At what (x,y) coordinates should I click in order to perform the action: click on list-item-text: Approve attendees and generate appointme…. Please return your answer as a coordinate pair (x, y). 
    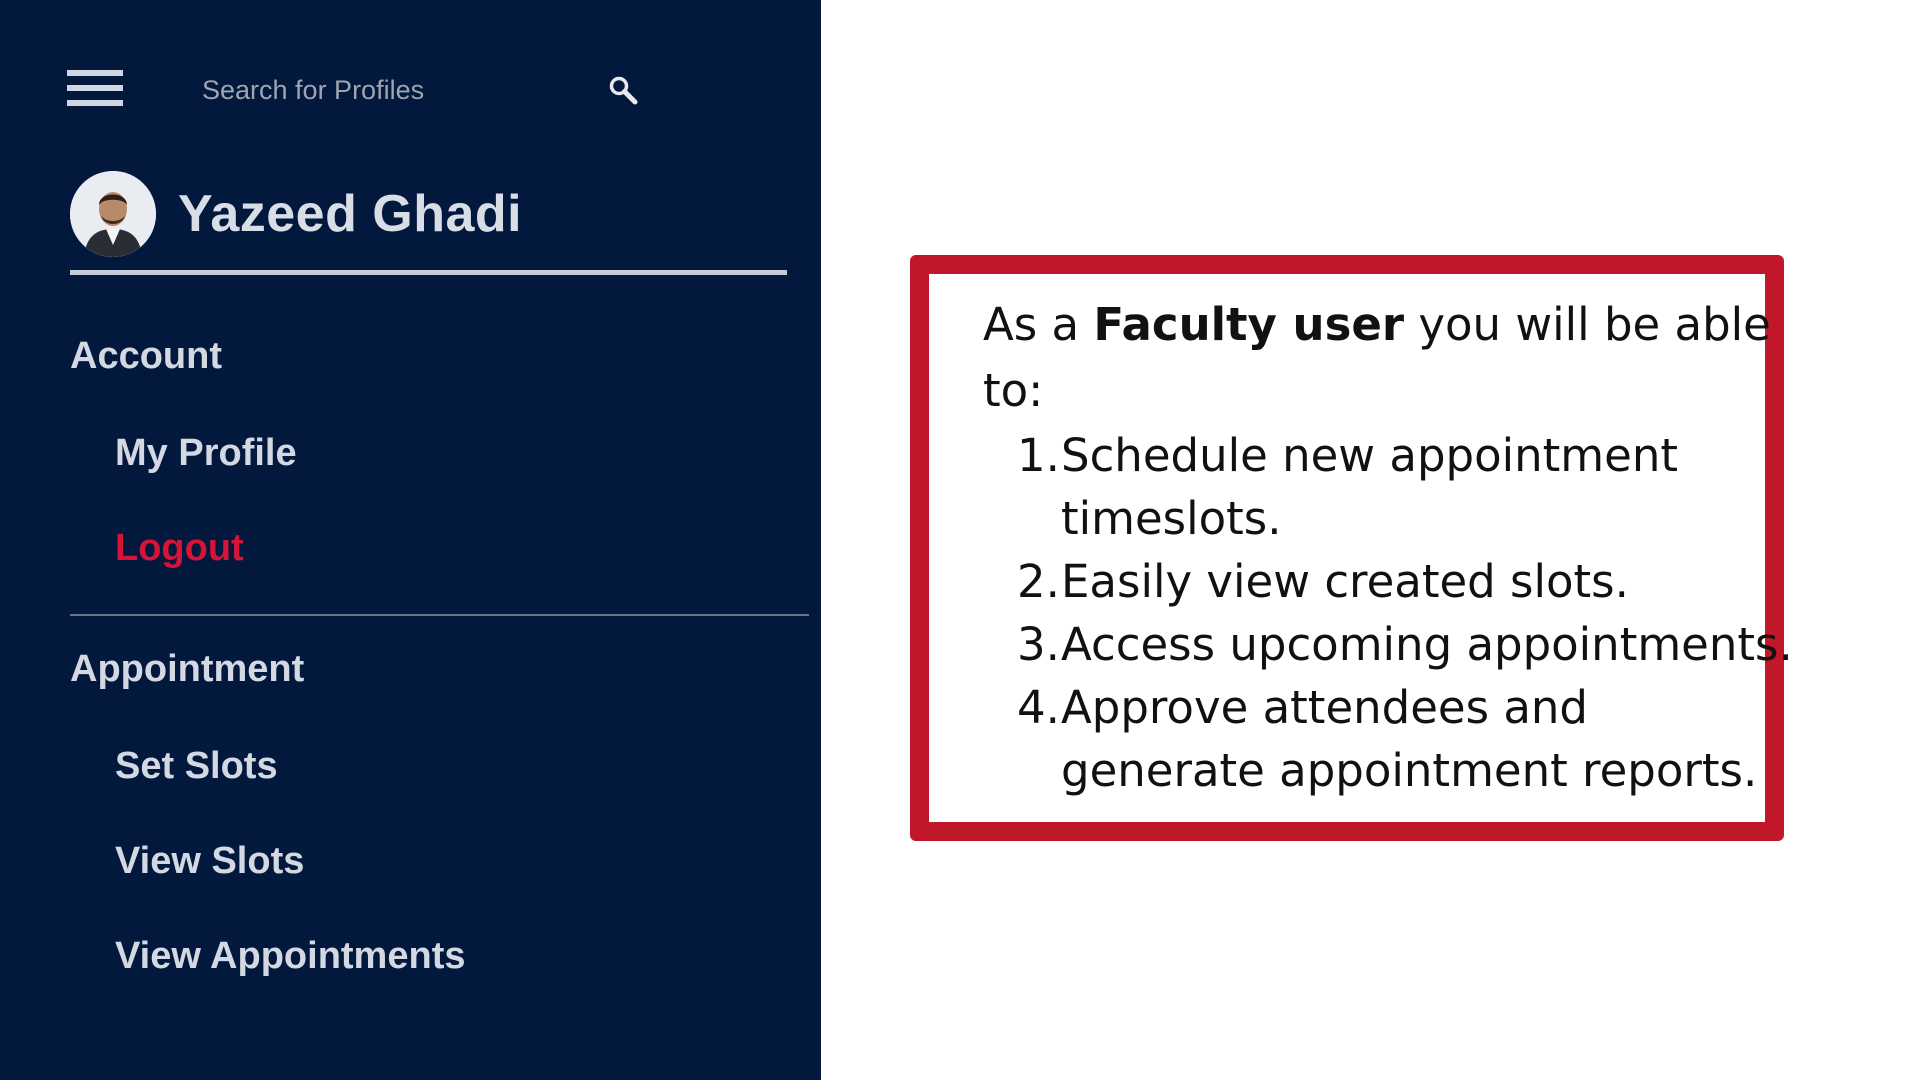
    Looking at the image, I should click on (1409, 739).